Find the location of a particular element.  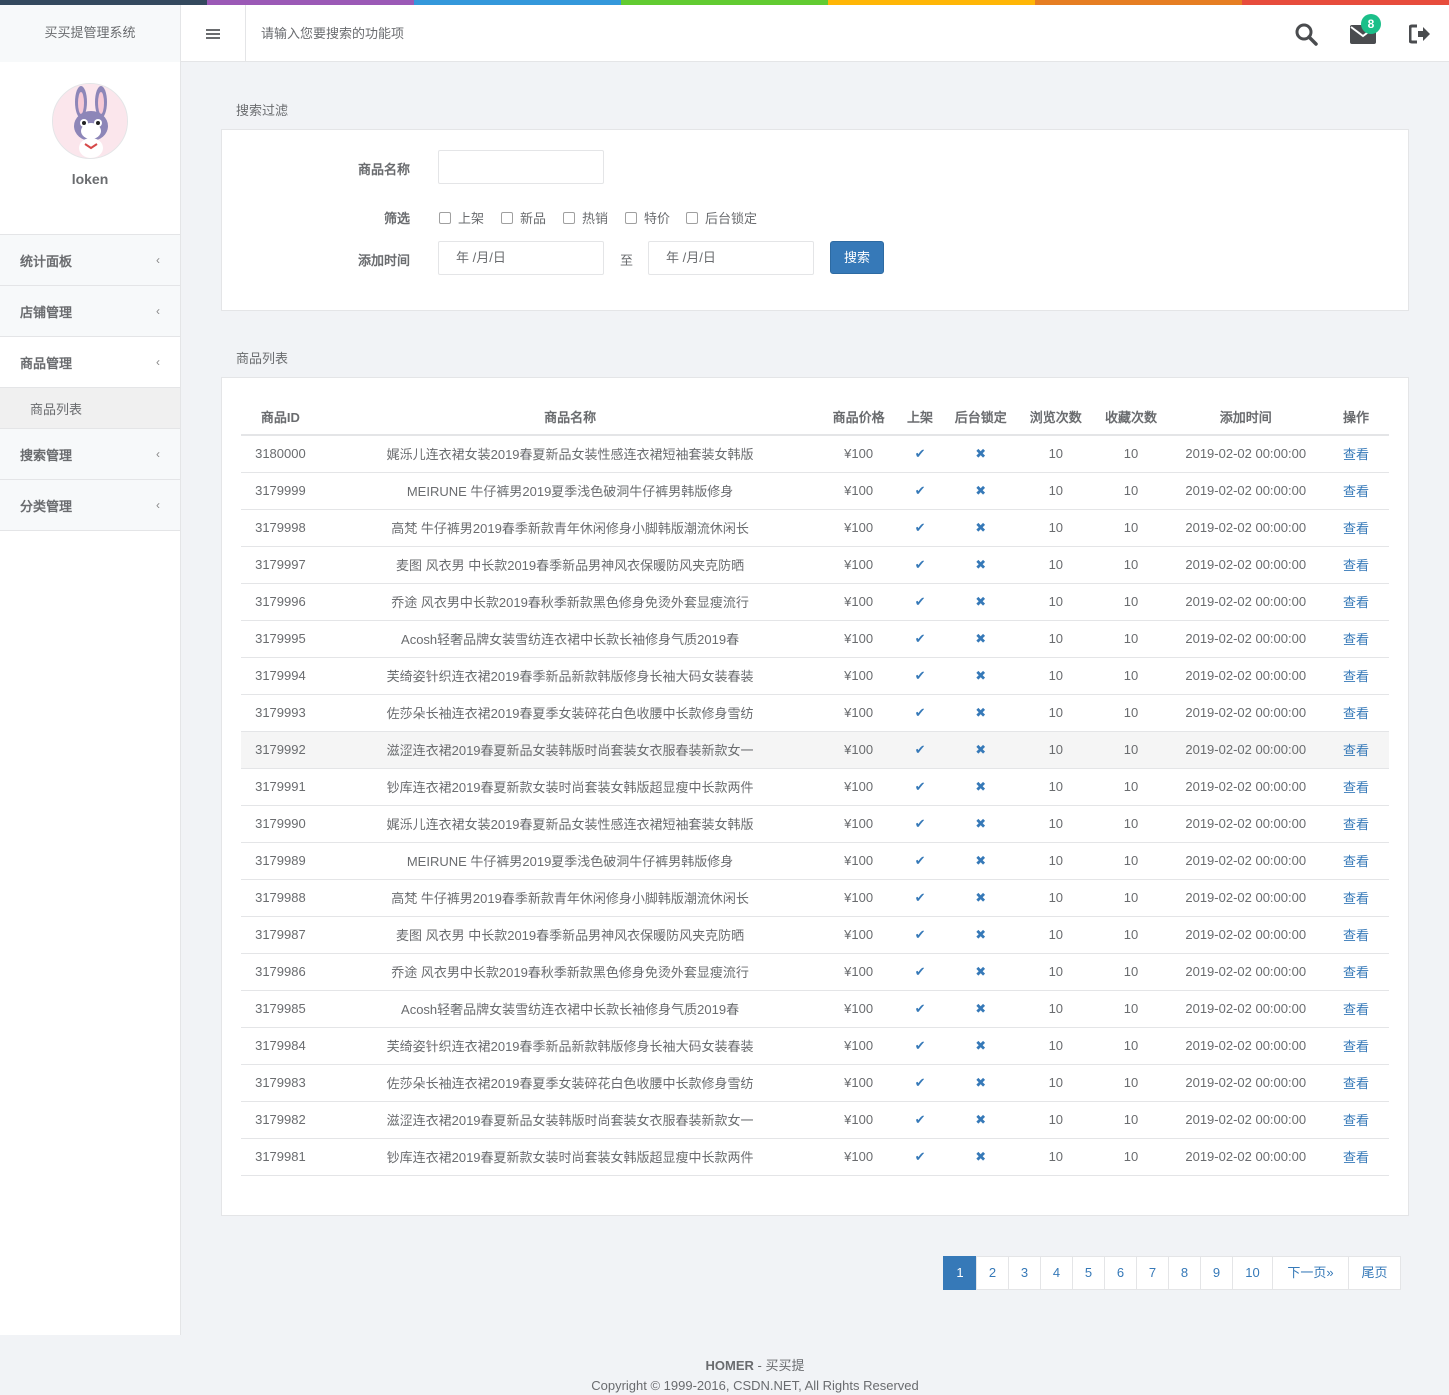

logout-button is located at coordinates (1419, 33).